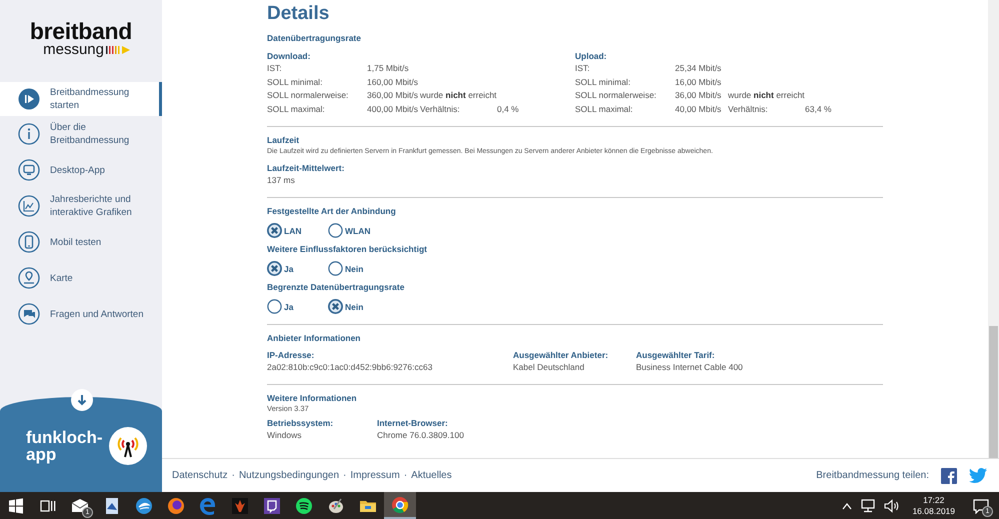 The height and width of the screenshot is (519, 999). I want to click on envelope-icon, so click(80, 505).